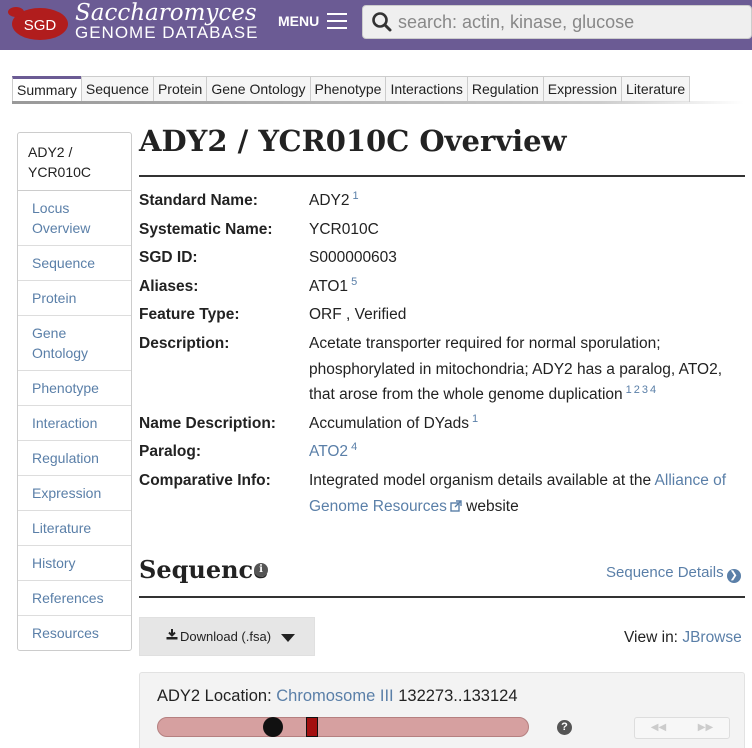  I want to click on field-value: ATO2 4, so click(527, 452).